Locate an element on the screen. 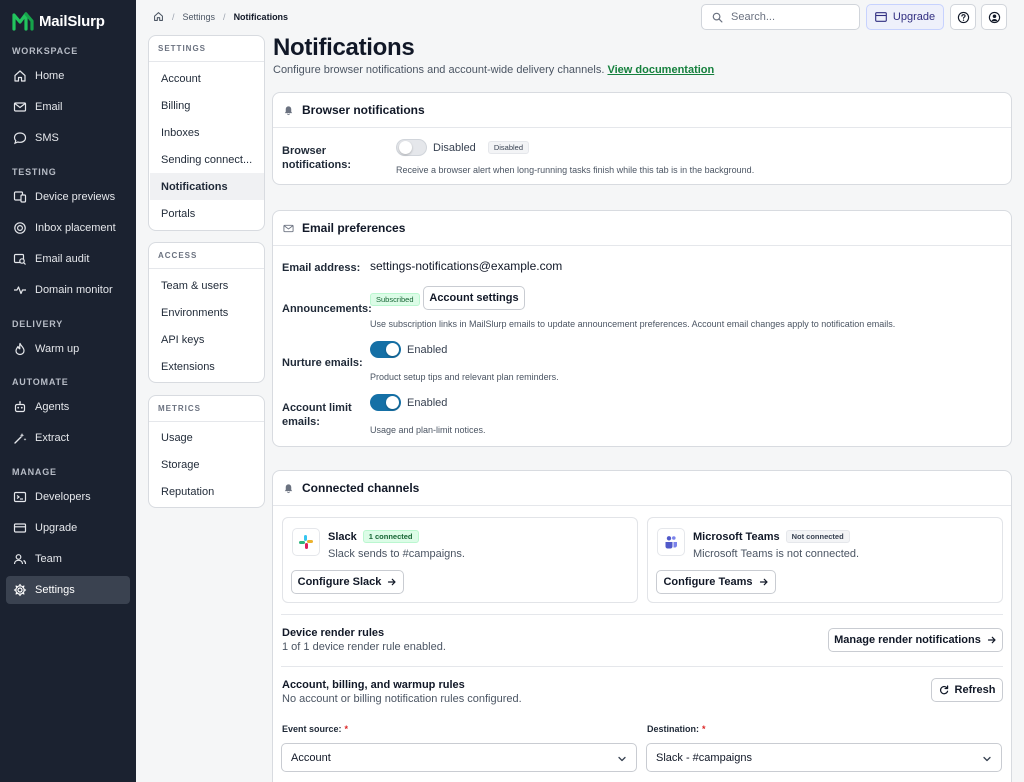  upgrade-button: Upgrade is located at coordinates (905, 17).